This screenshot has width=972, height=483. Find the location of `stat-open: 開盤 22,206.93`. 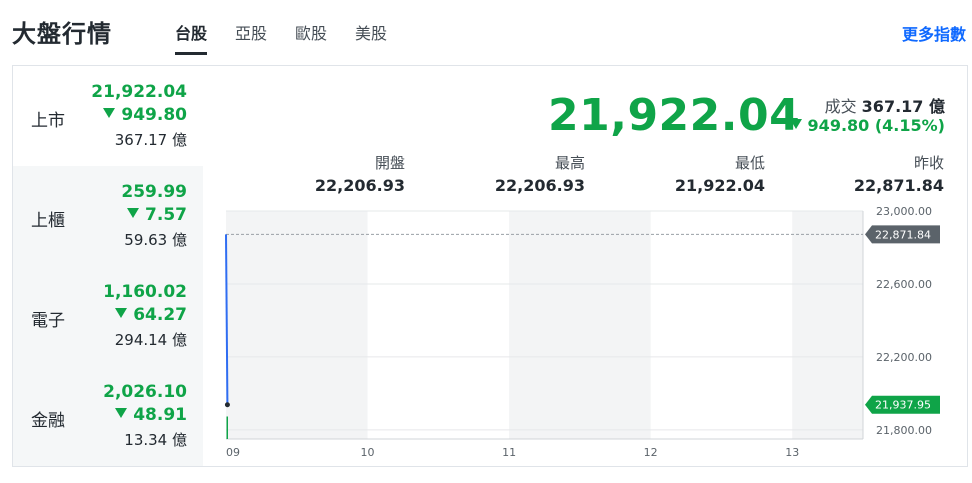

stat-open: 開盤 22,206.93 is located at coordinates (305, 173).